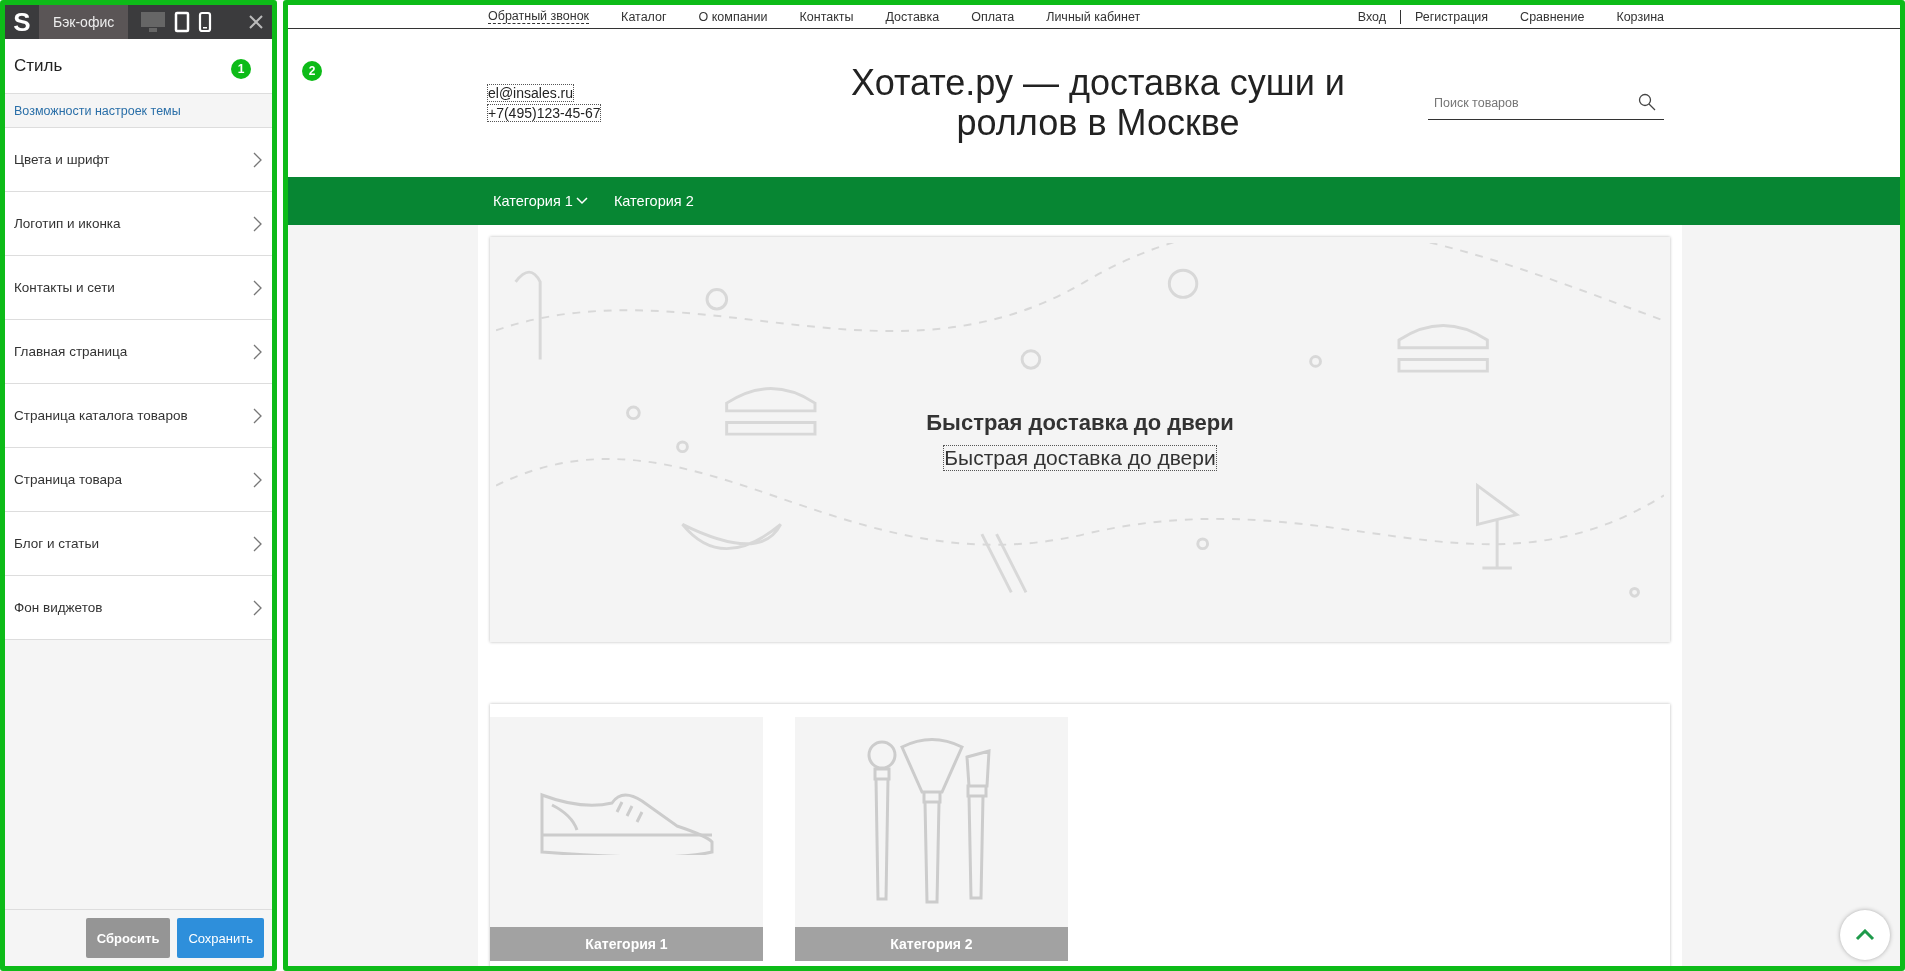 The width and height of the screenshot is (1905, 971). What do you see at coordinates (1640, 16) in the screenshot?
I see `account-link: Корзина` at bounding box center [1640, 16].